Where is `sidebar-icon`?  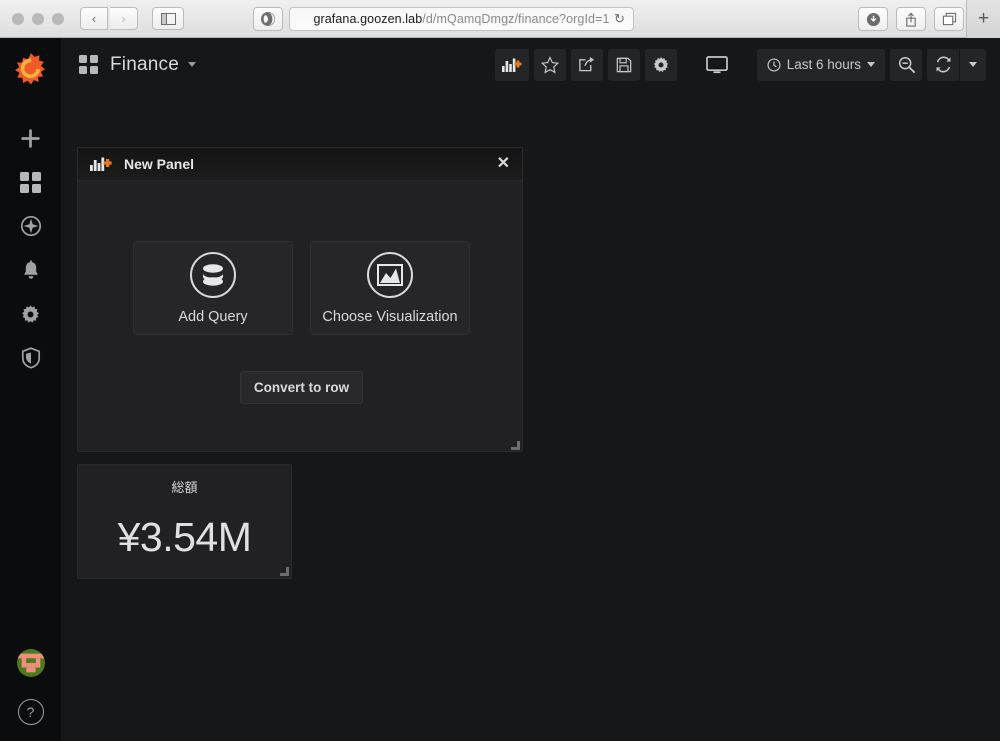 sidebar-icon is located at coordinates (168, 18).